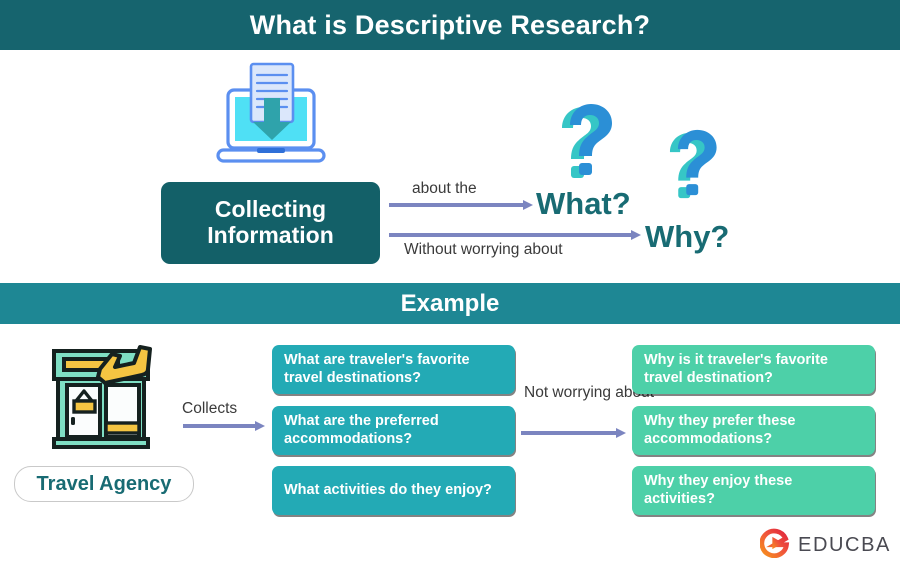 Image resolution: width=900 pixels, height=570 pixels. I want to click on page-title: What is Descriptive Research?, so click(450, 24).